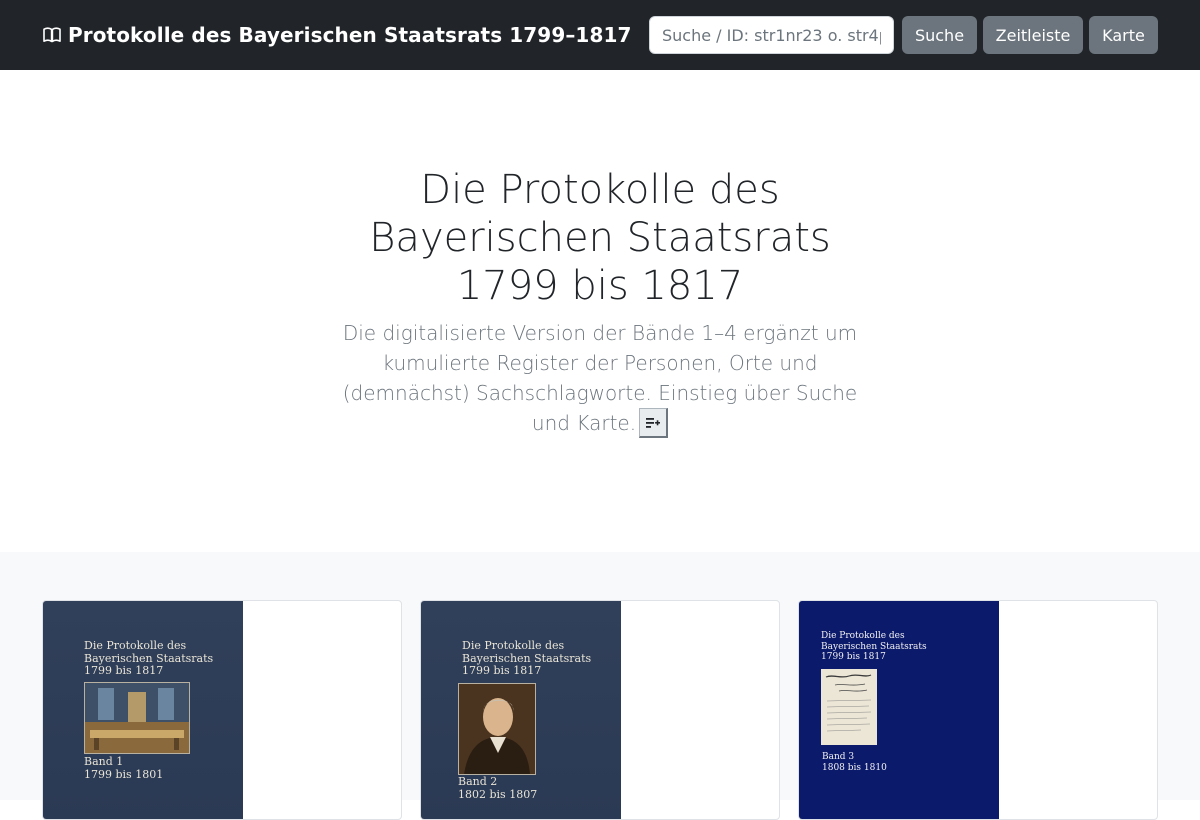 The image size is (1200, 820). What do you see at coordinates (124, 768) in the screenshot?
I see `cover-band: Band 1 1799 bis 1801` at bounding box center [124, 768].